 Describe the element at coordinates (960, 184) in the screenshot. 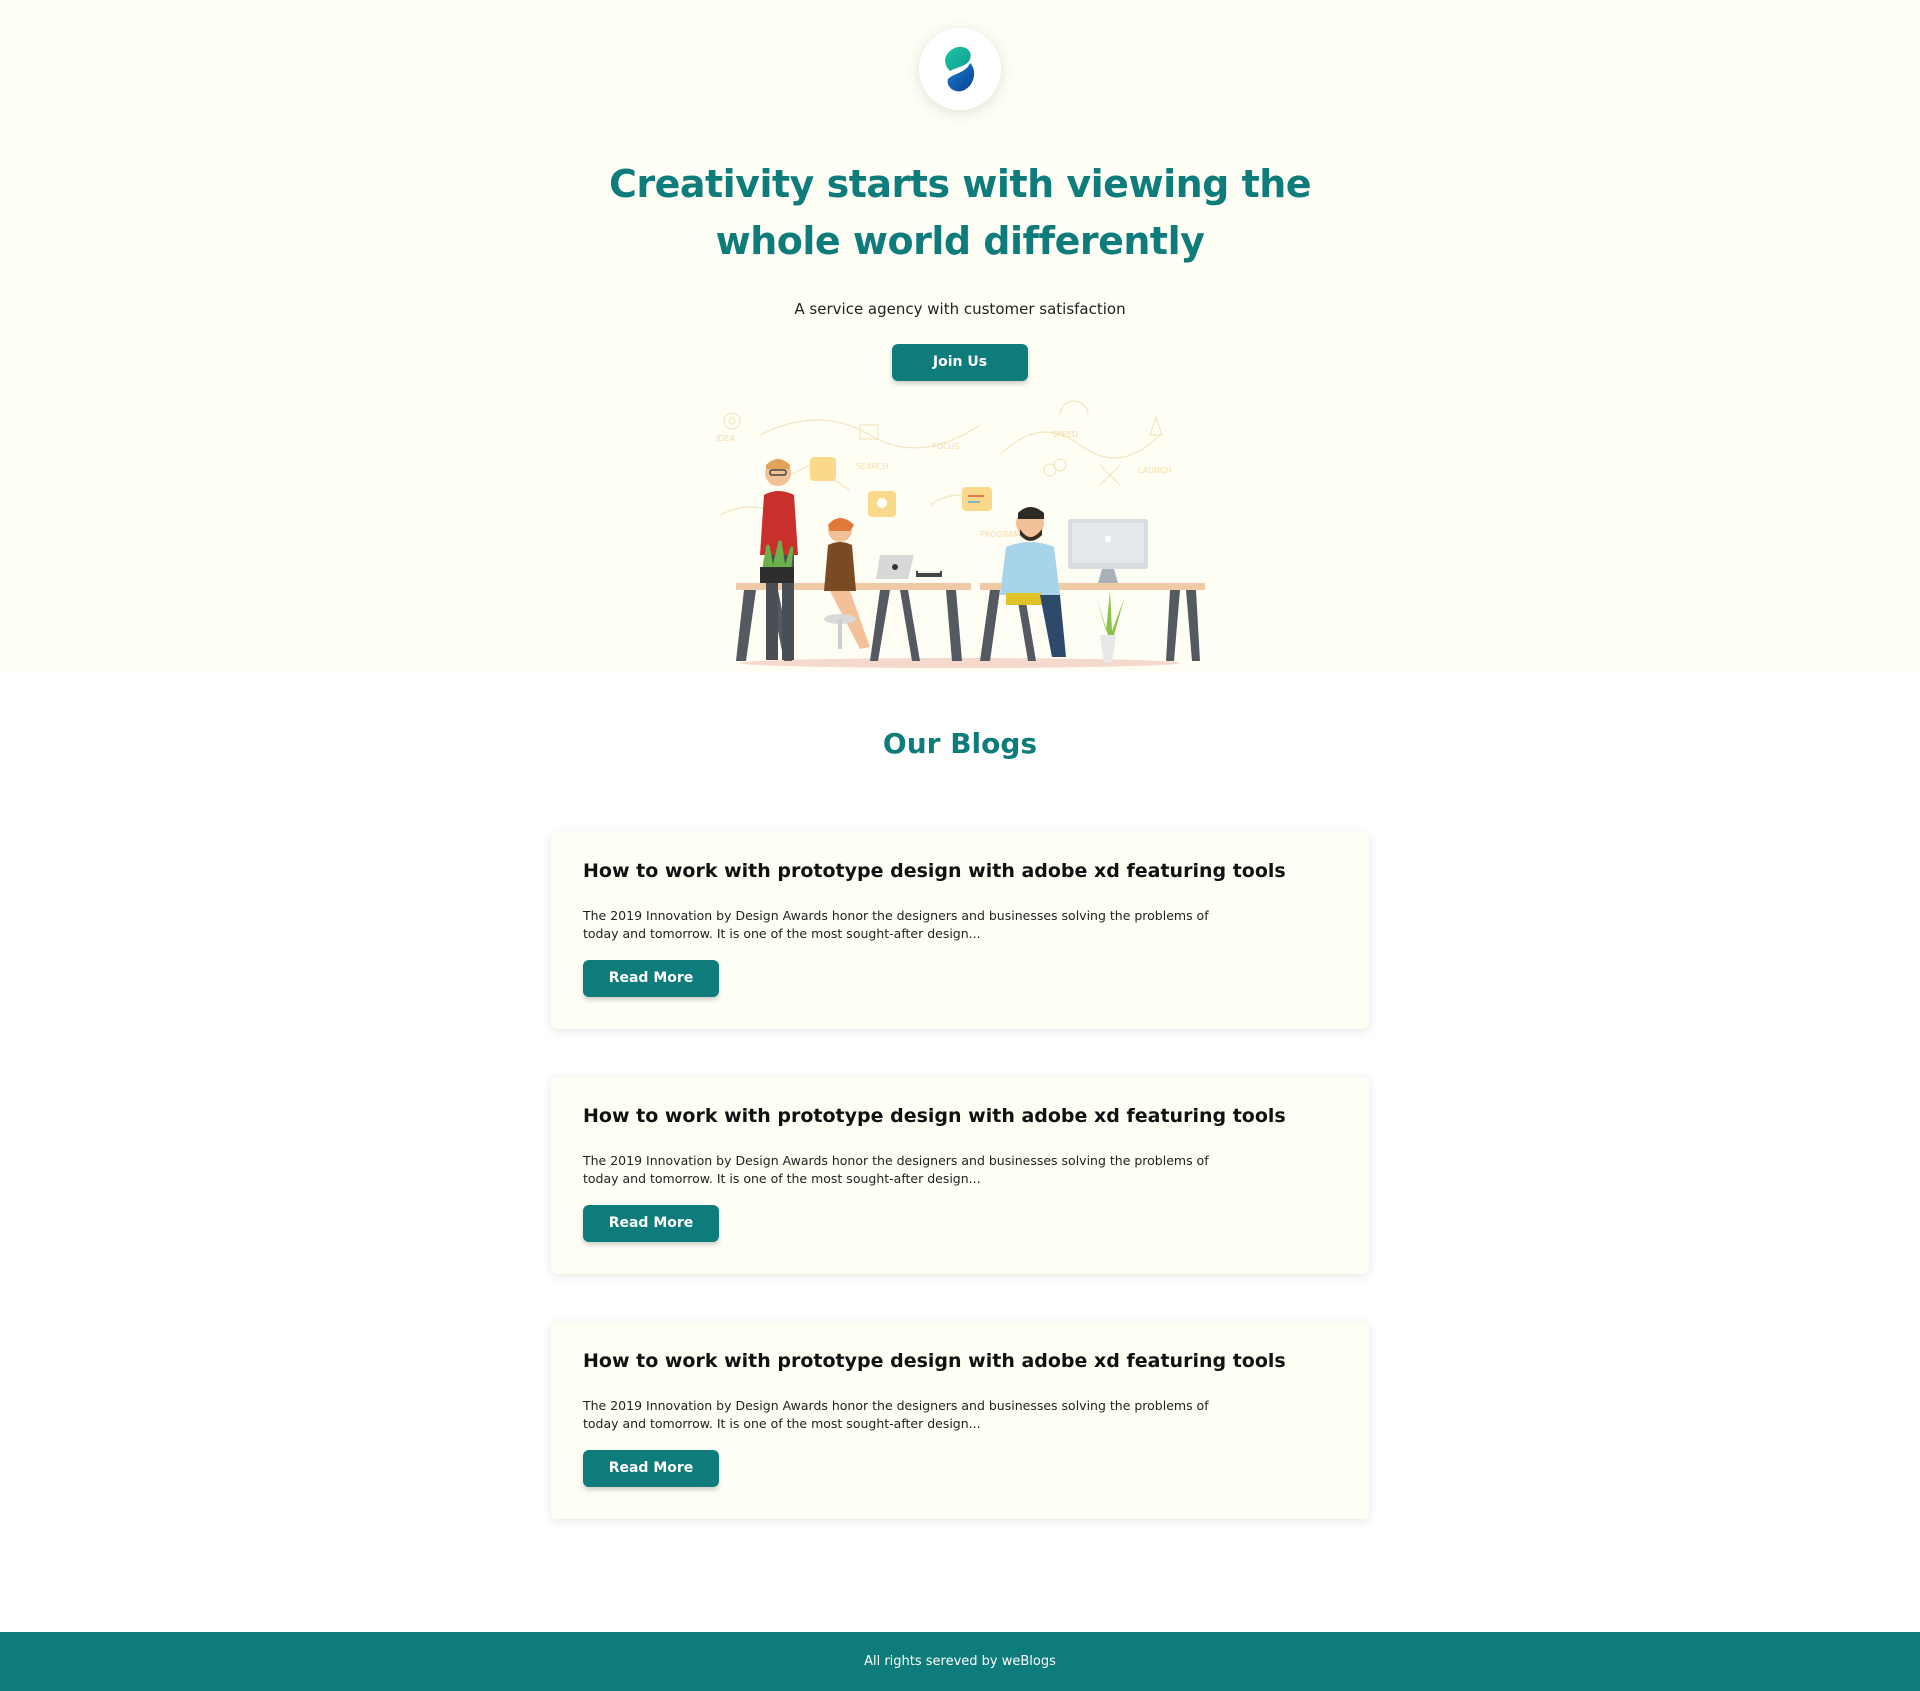

I see `hero-title-line1: Creativity starts with viewing the` at that location.